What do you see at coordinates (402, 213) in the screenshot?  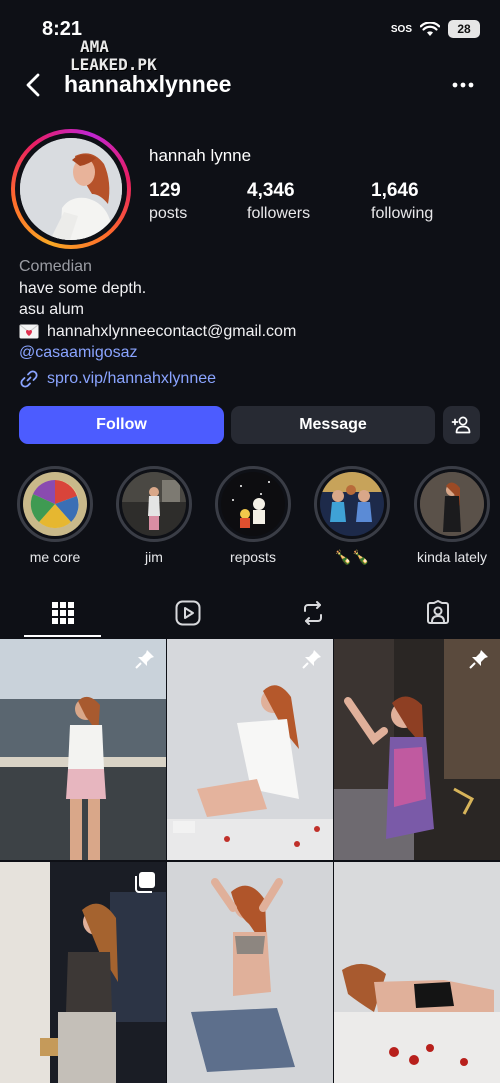 I see `stat-following-label: following` at bounding box center [402, 213].